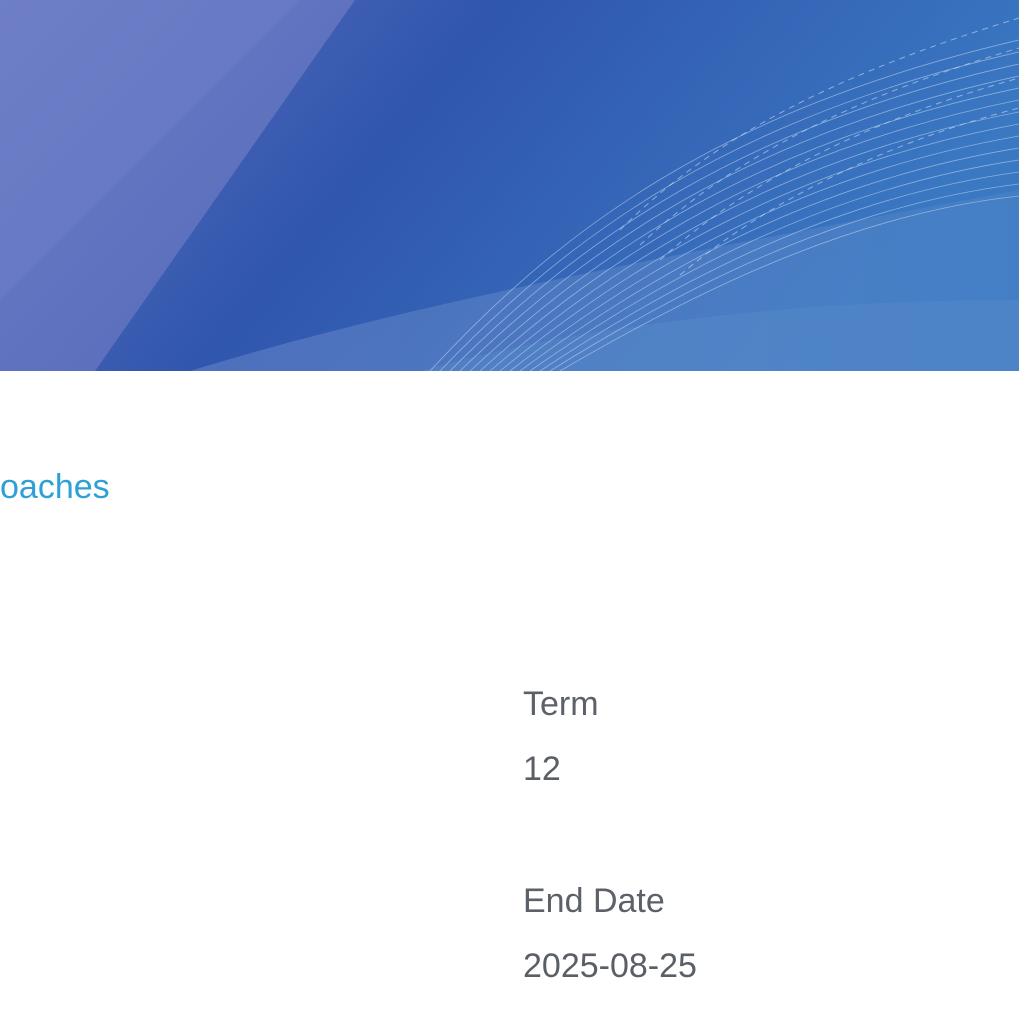 This screenshot has width=1019, height=1022. Describe the element at coordinates (561, 736) in the screenshot. I see `term-field: Term 12` at that location.